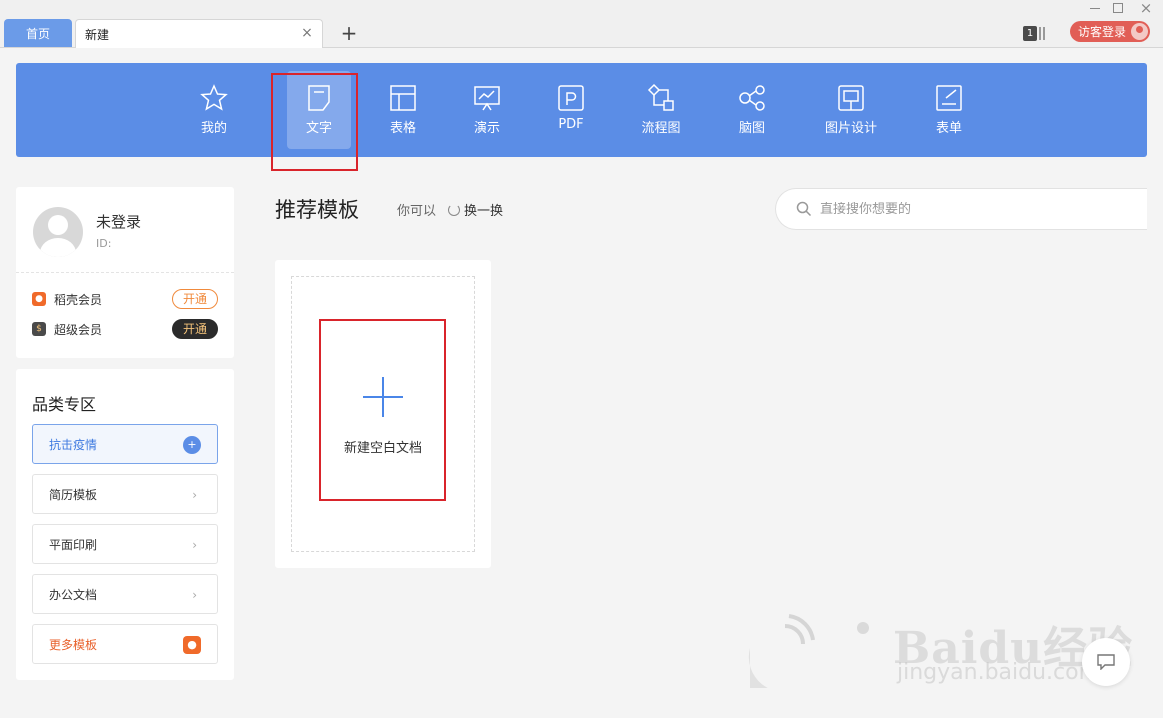 The width and height of the screenshot is (1163, 718). What do you see at coordinates (949, 98) in the screenshot?
I see `form-icon` at bounding box center [949, 98].